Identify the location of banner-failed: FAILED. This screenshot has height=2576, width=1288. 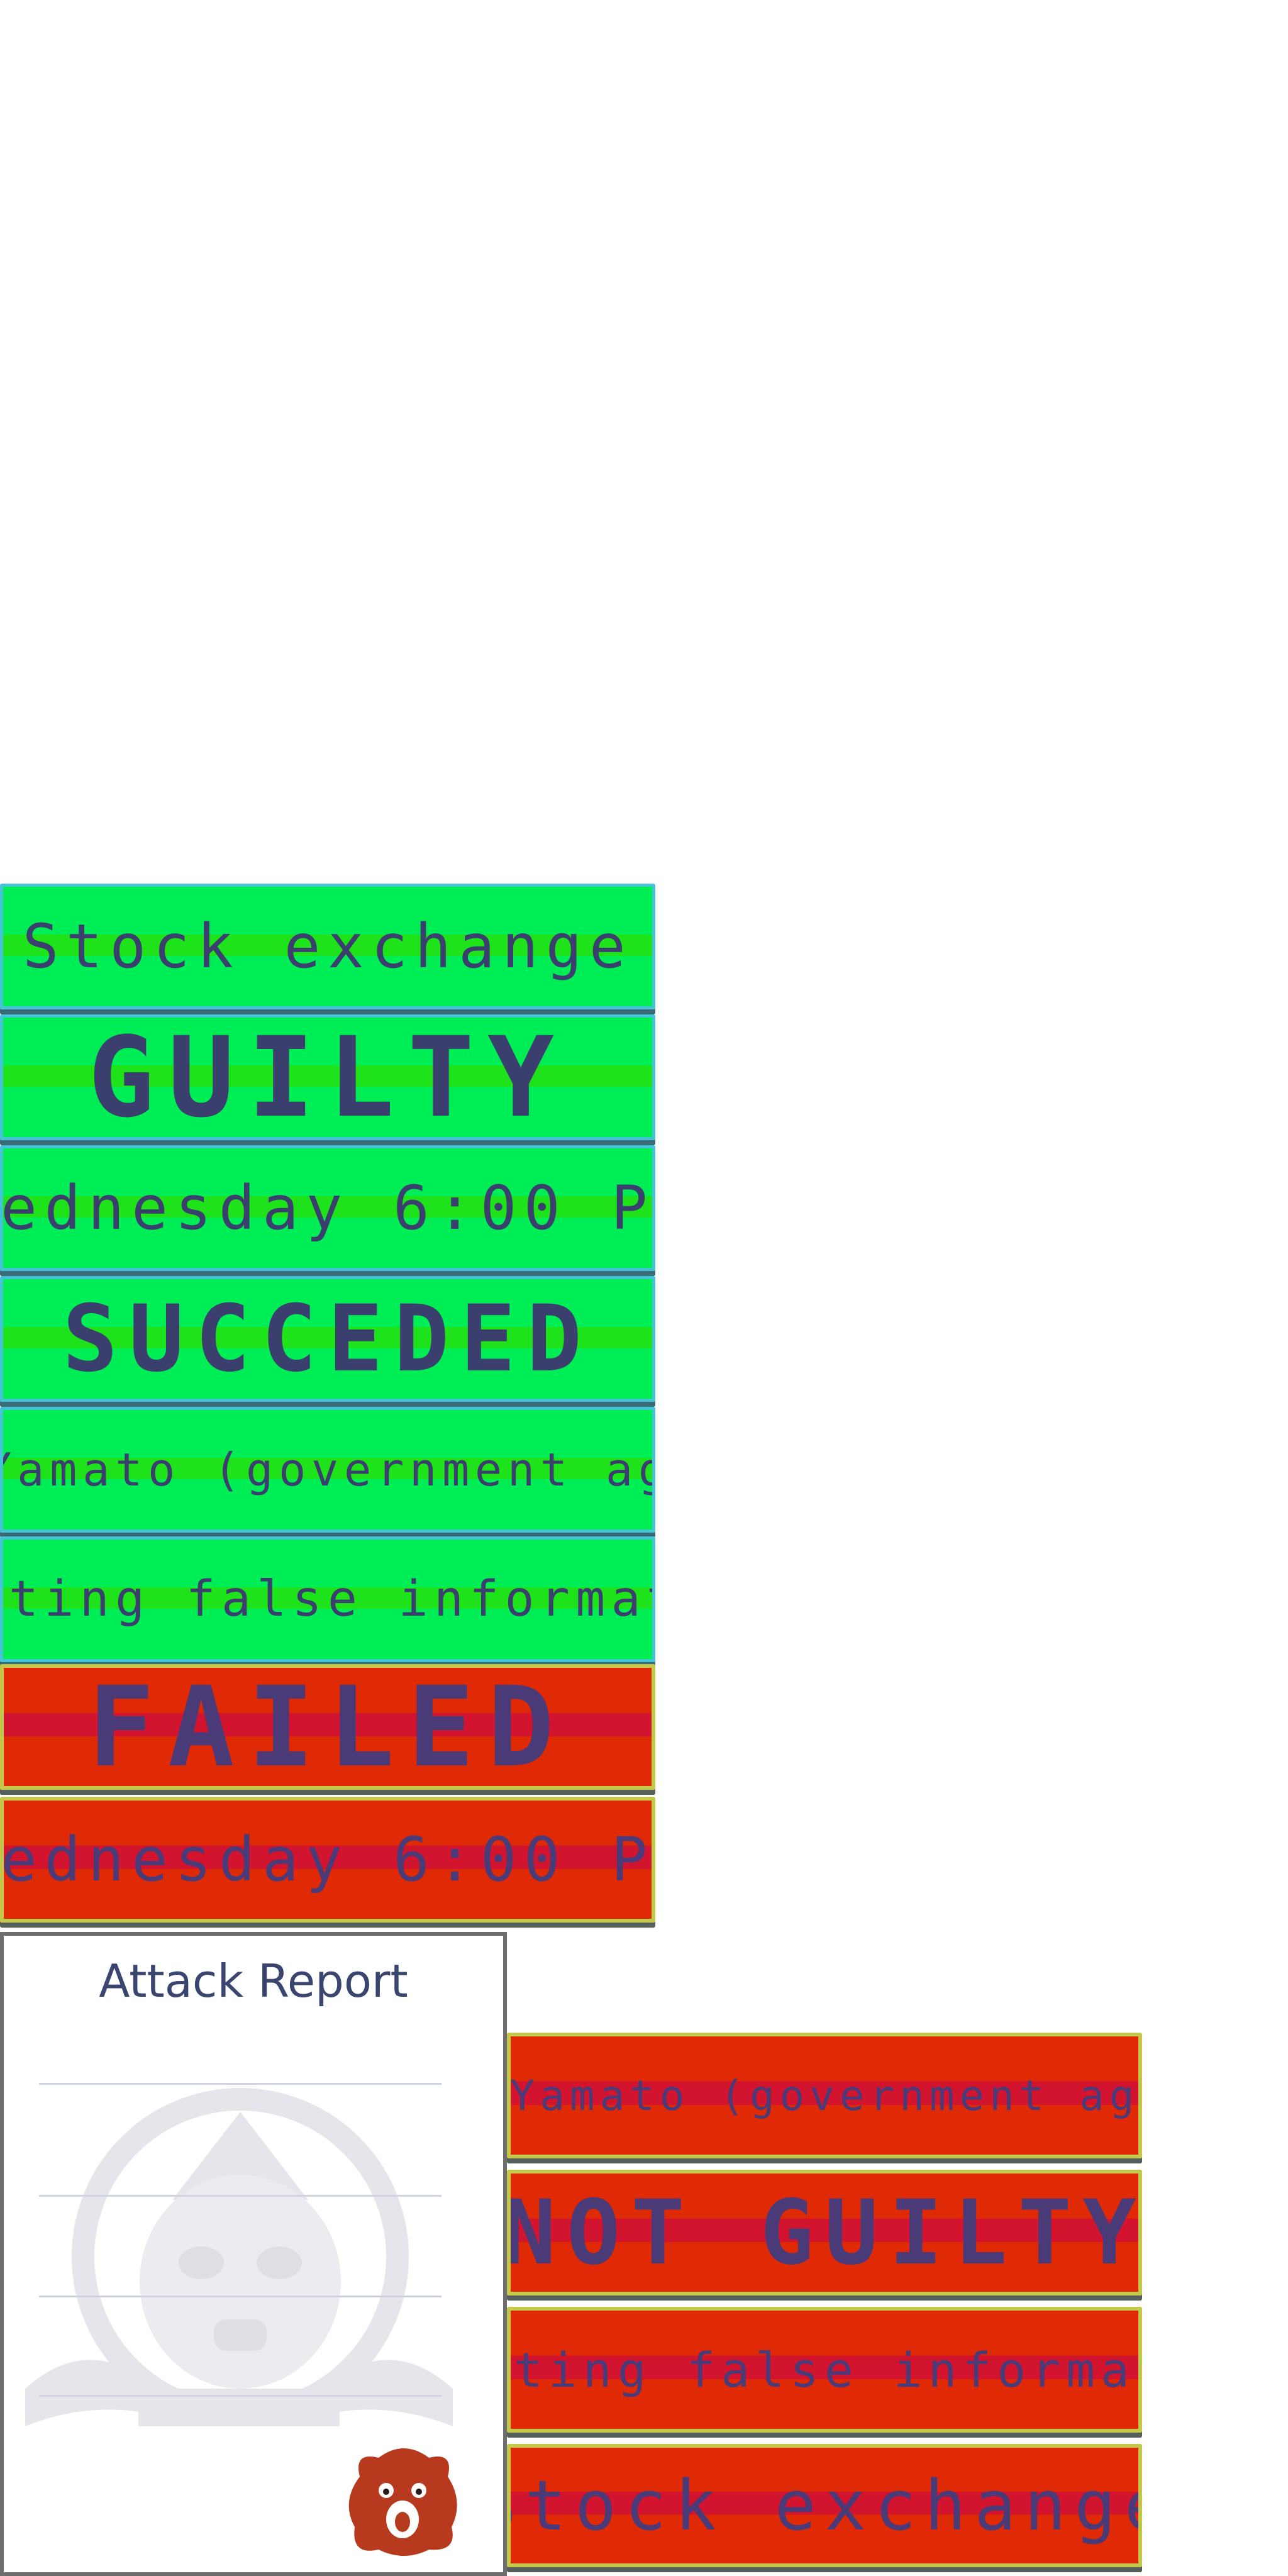
(327, 1727).